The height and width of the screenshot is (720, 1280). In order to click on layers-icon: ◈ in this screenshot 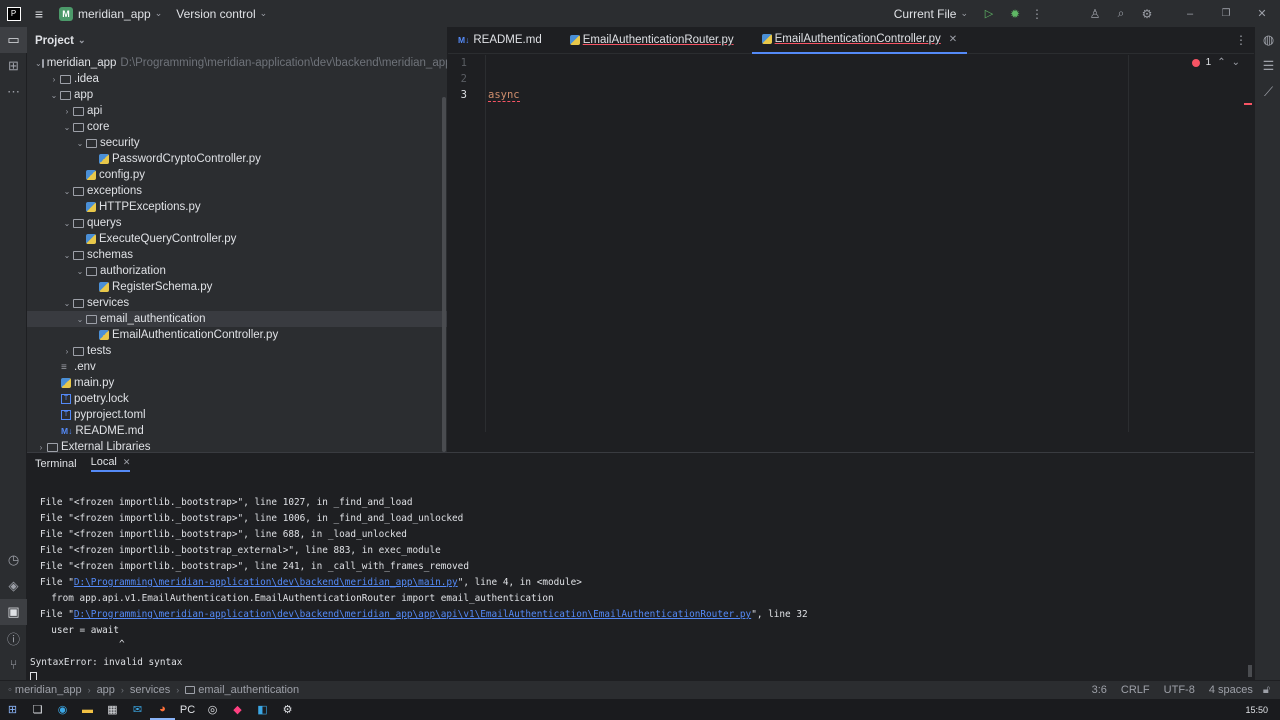, I will do `click(13, 586)`.